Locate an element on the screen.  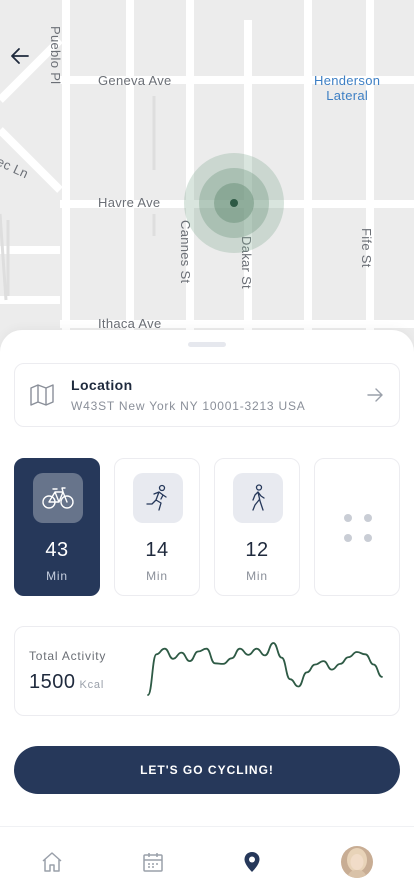
activity-walking: 12 Min is located at coordinates (257, 527).